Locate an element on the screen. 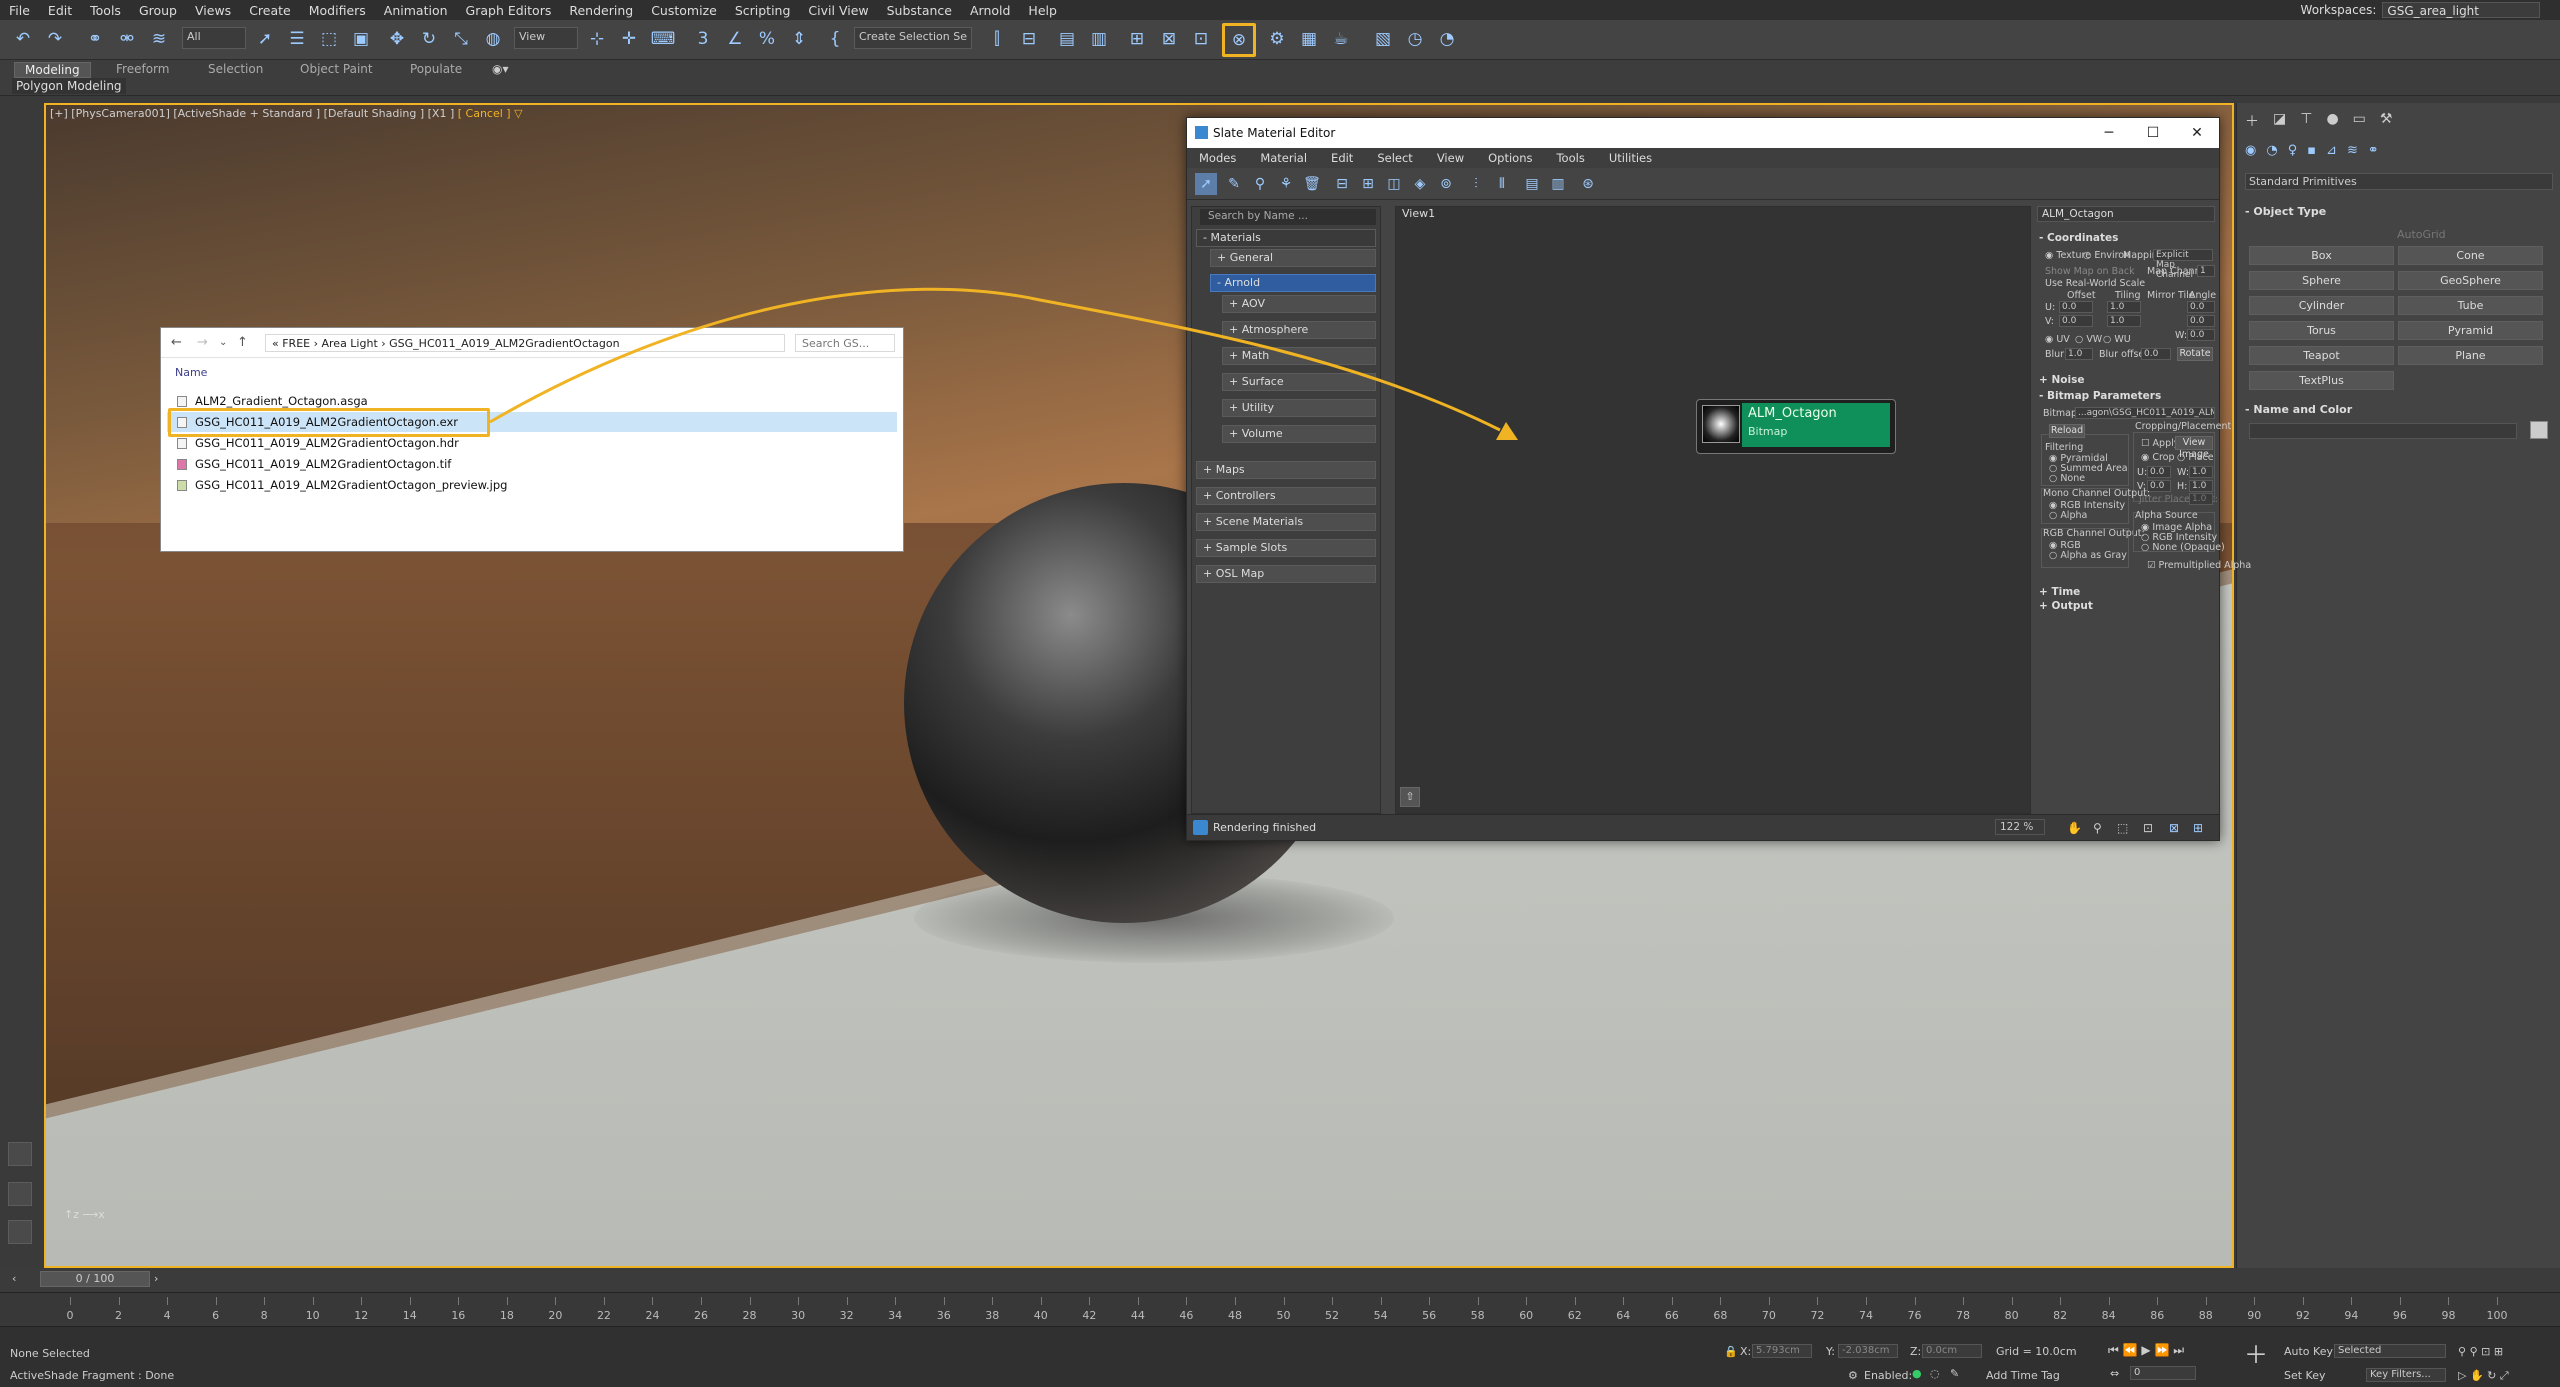 The width and height of the screenshot is (2560, 1387). u-angle-field: 0.0 is located at coordinates (2201, 307).